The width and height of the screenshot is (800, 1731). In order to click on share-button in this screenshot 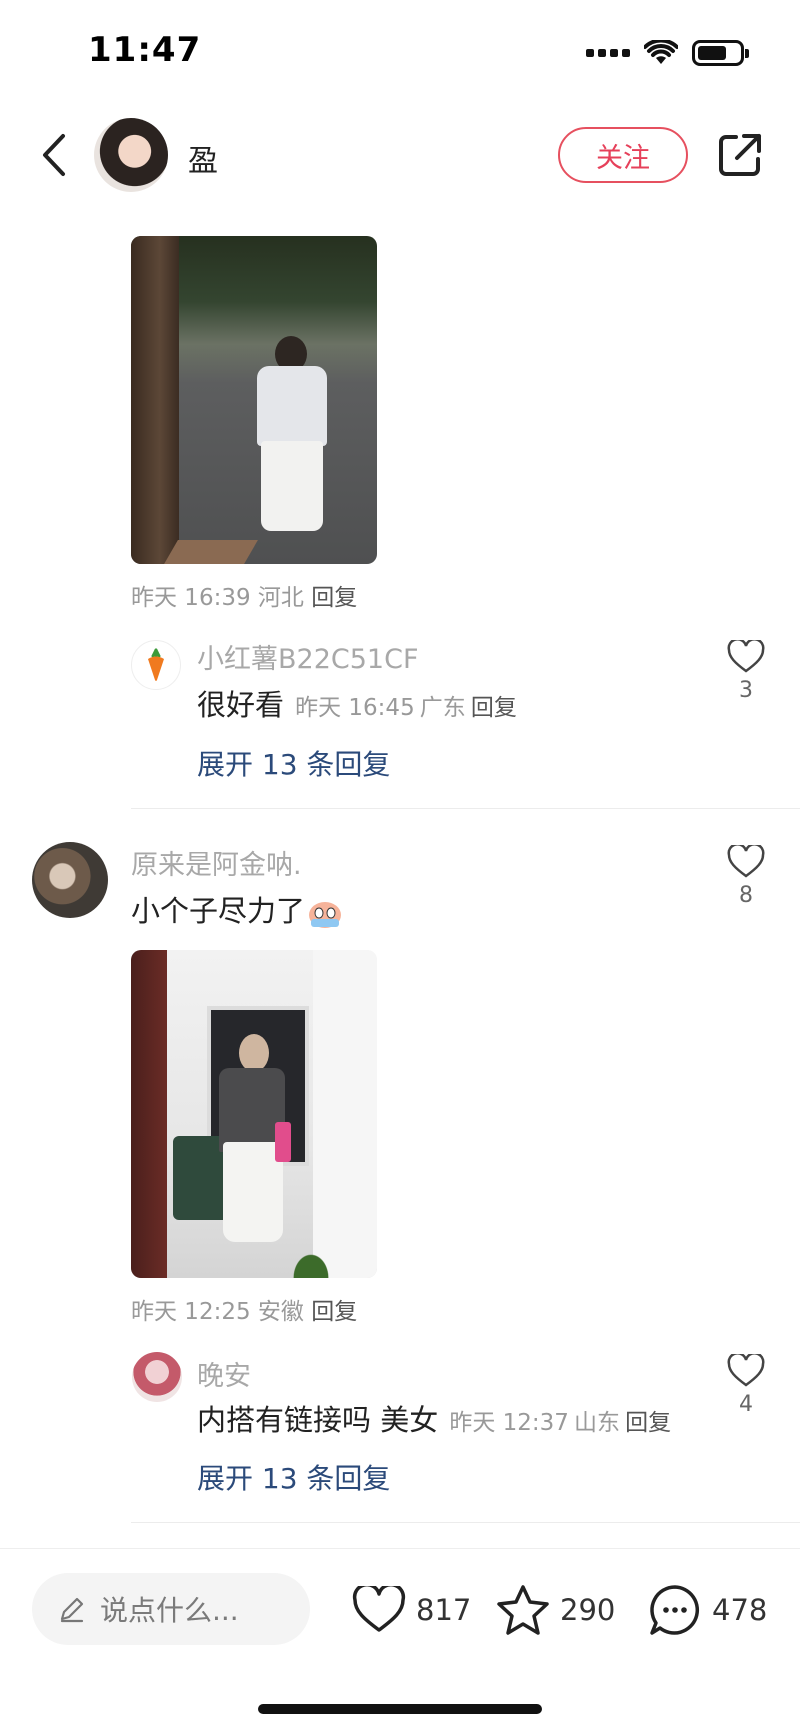, I will do `click(740, 155)`.